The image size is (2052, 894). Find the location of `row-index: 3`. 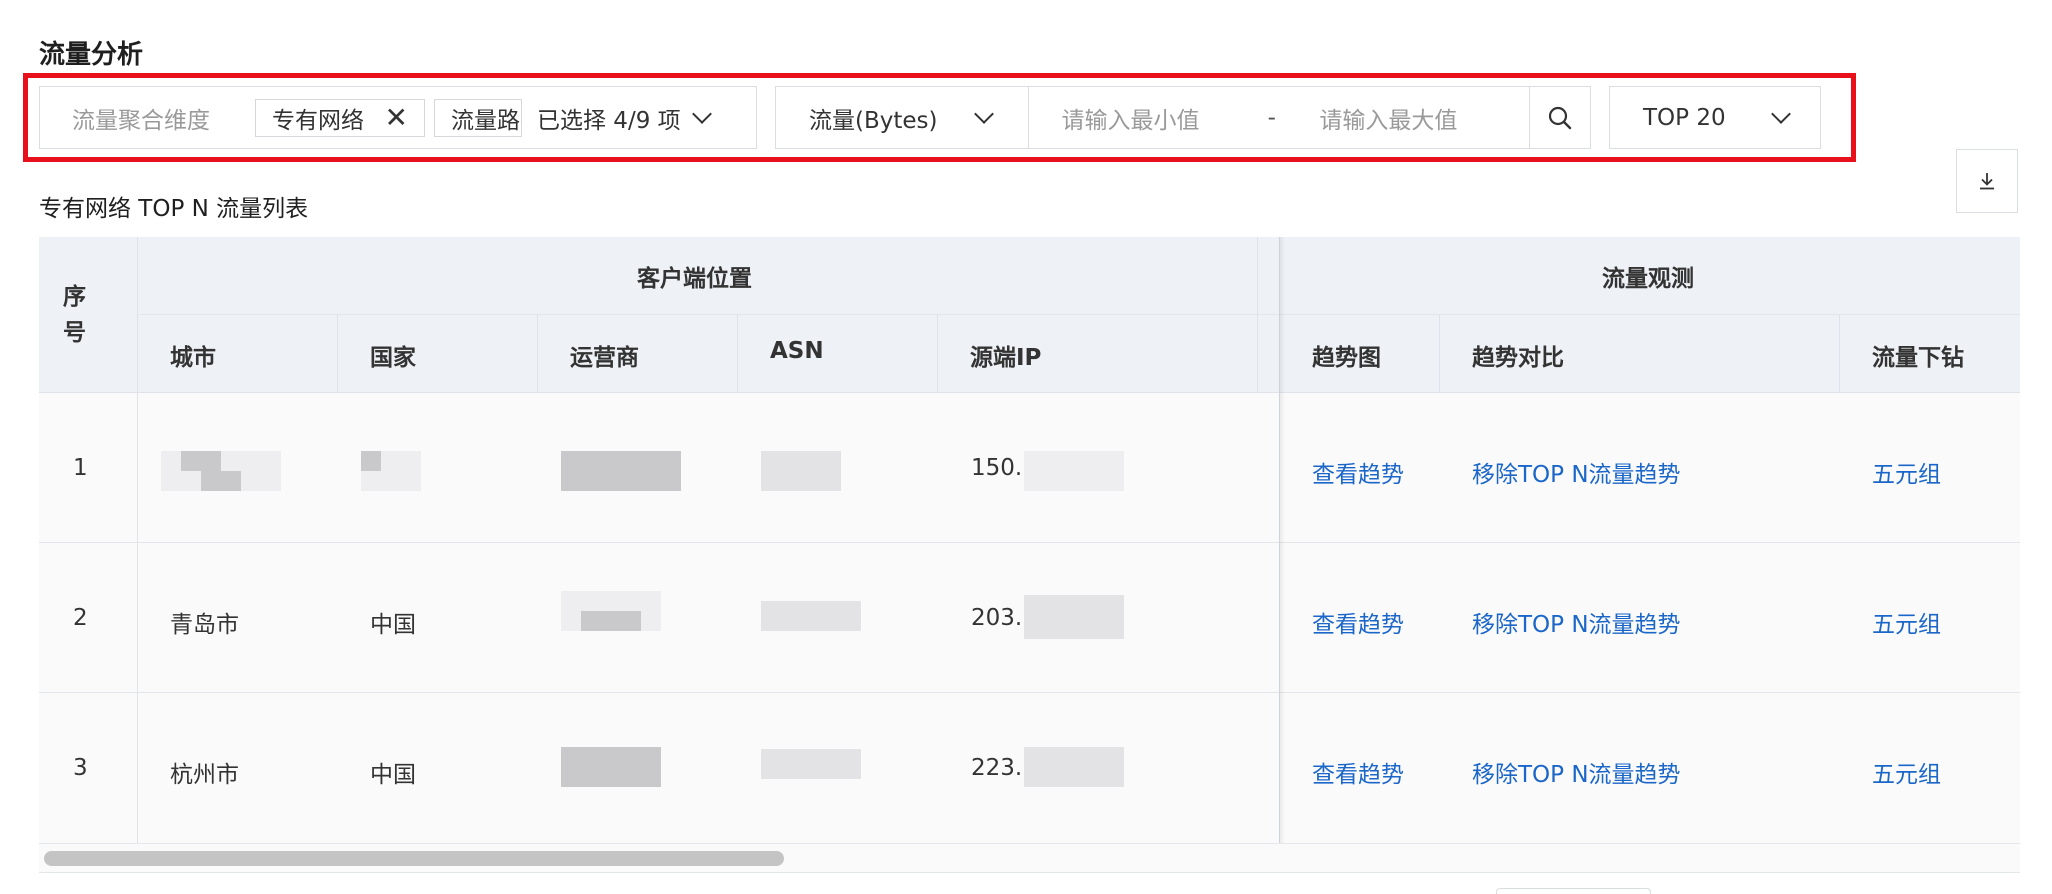

row-index: 3 is located at coordinates (80, 768).